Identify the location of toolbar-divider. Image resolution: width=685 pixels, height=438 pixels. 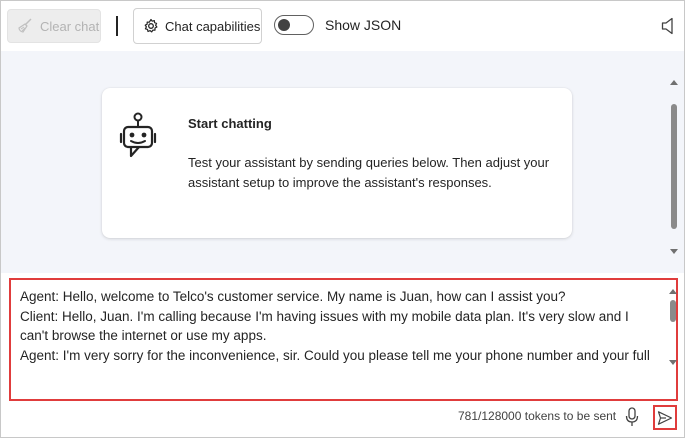
(117, 26).